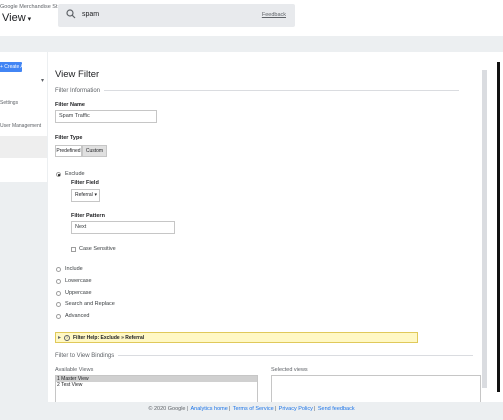  Describe the element at coordinates (167, 409) in the screenshot. I see `copyright: © 2020 Google` at that location.